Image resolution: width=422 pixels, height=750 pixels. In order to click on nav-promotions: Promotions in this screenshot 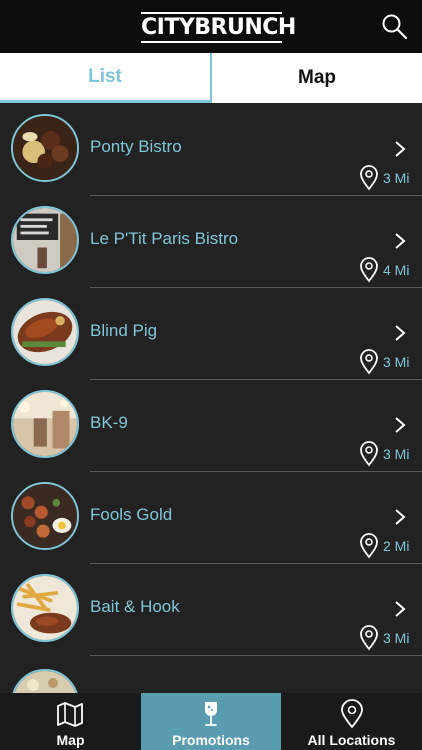, I will do `click(211, 721)`.